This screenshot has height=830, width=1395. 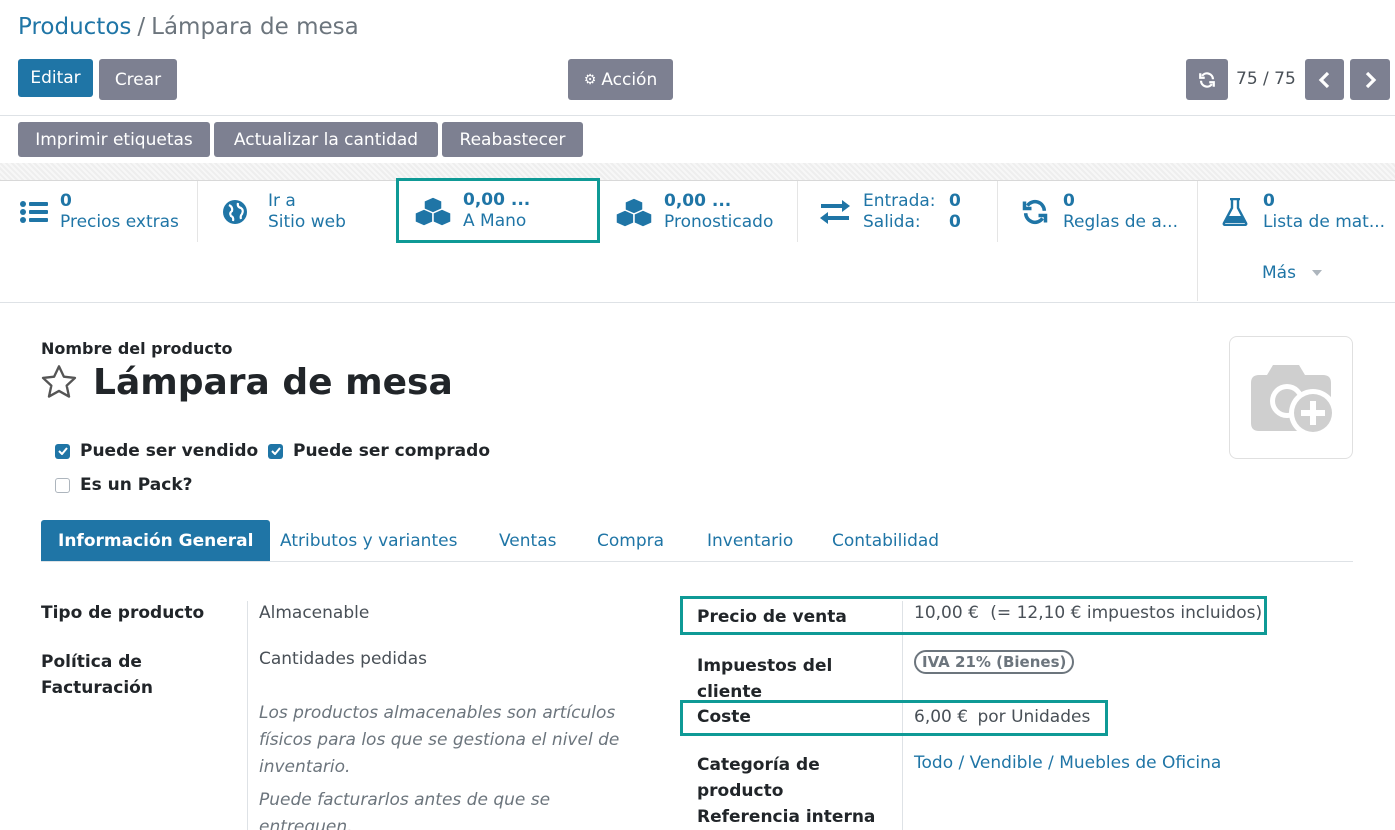 I want to click on header-strip, so click(x=697, y=172).